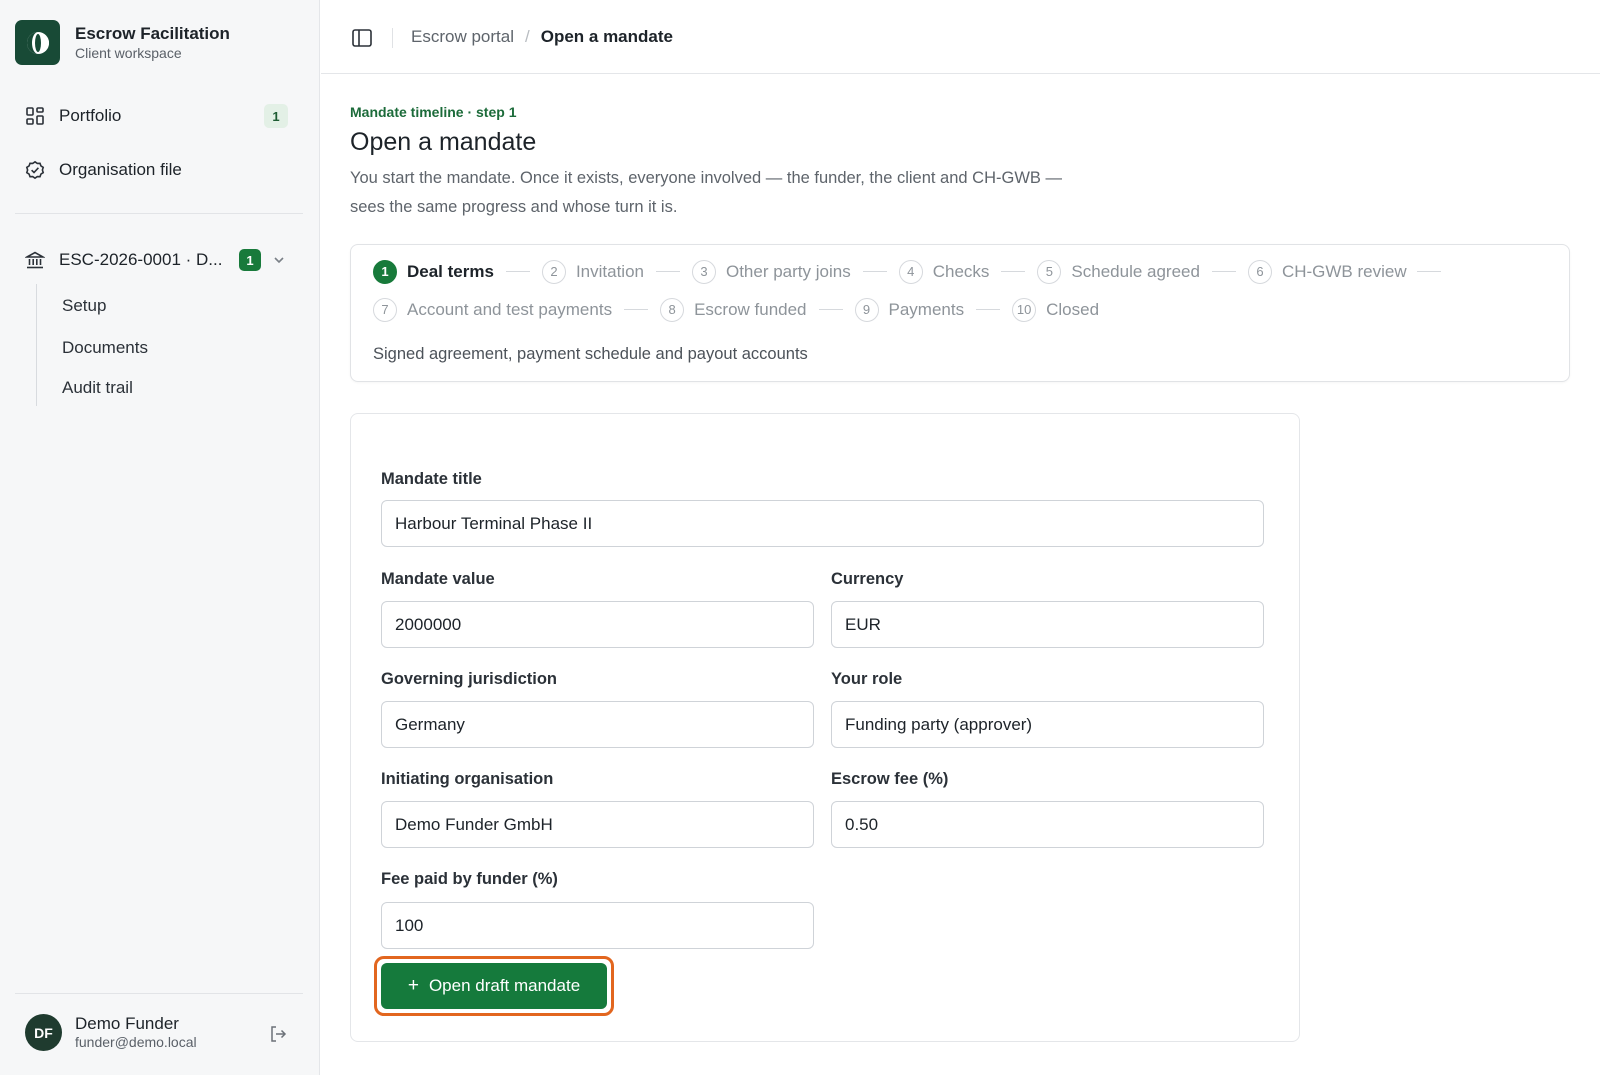 The height and width of the screenshot is (1075, 1600). I want to click on step-other-party-joins: 3 Other party joins, so click(771, 271).